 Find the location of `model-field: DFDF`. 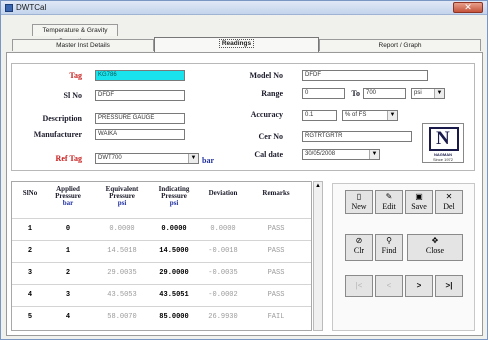

model-field: DFDF is located at coordinates (365, 75).